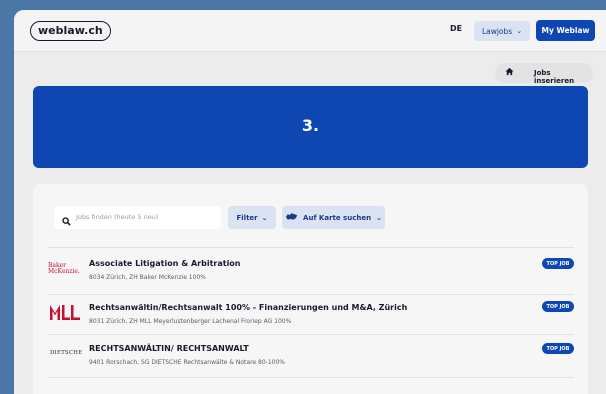  What do you see at coordinates (497, 31) in the screenshot?
I see `lawjobs-label: Lawjobs` at bounding box center [497, 31].